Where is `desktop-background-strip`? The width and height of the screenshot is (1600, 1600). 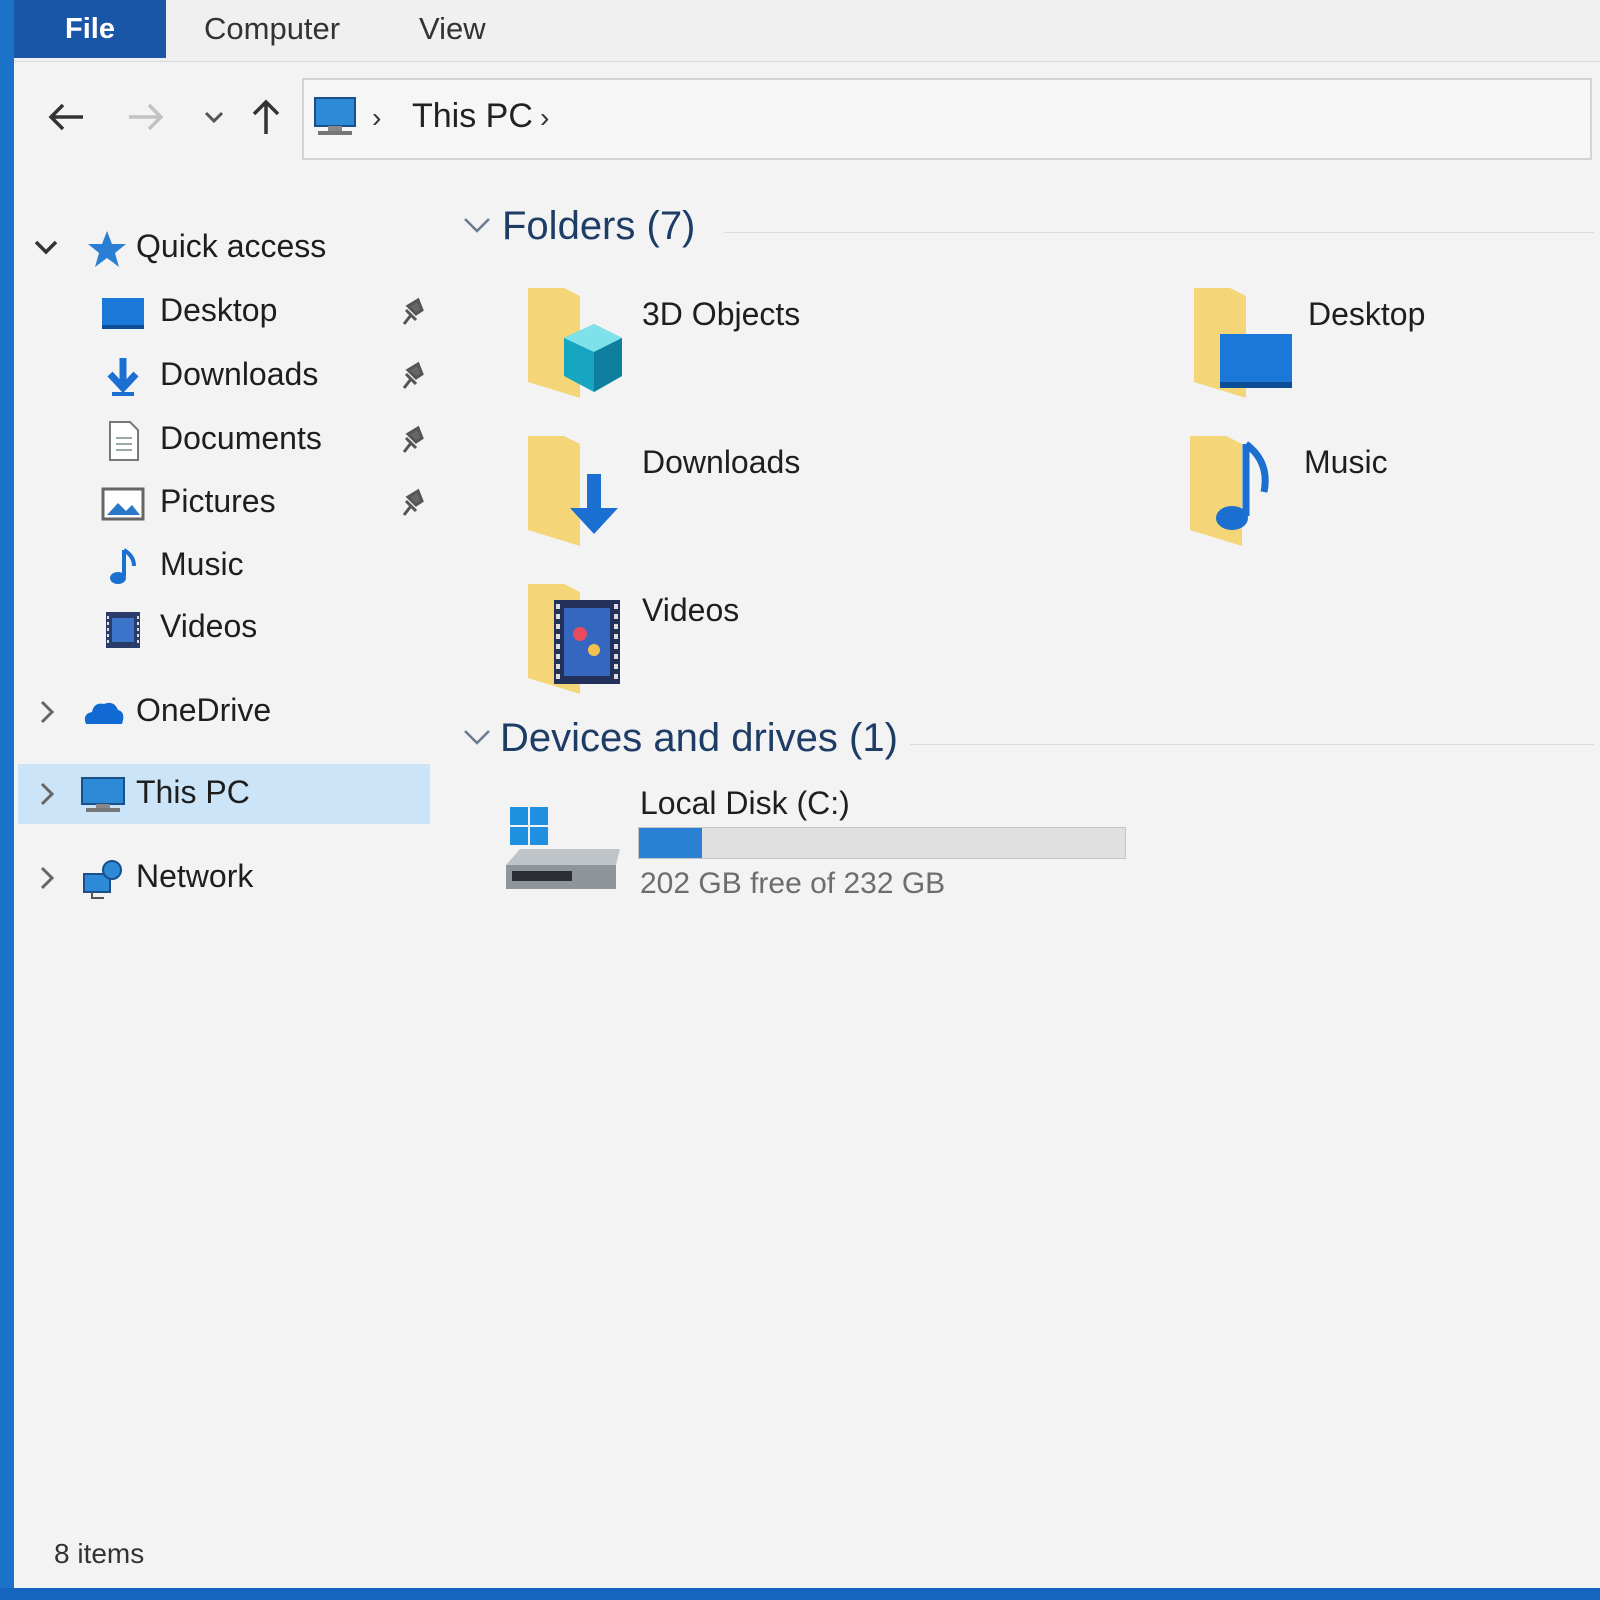
desktop-background-strip is located at coordinates (800, 1594).